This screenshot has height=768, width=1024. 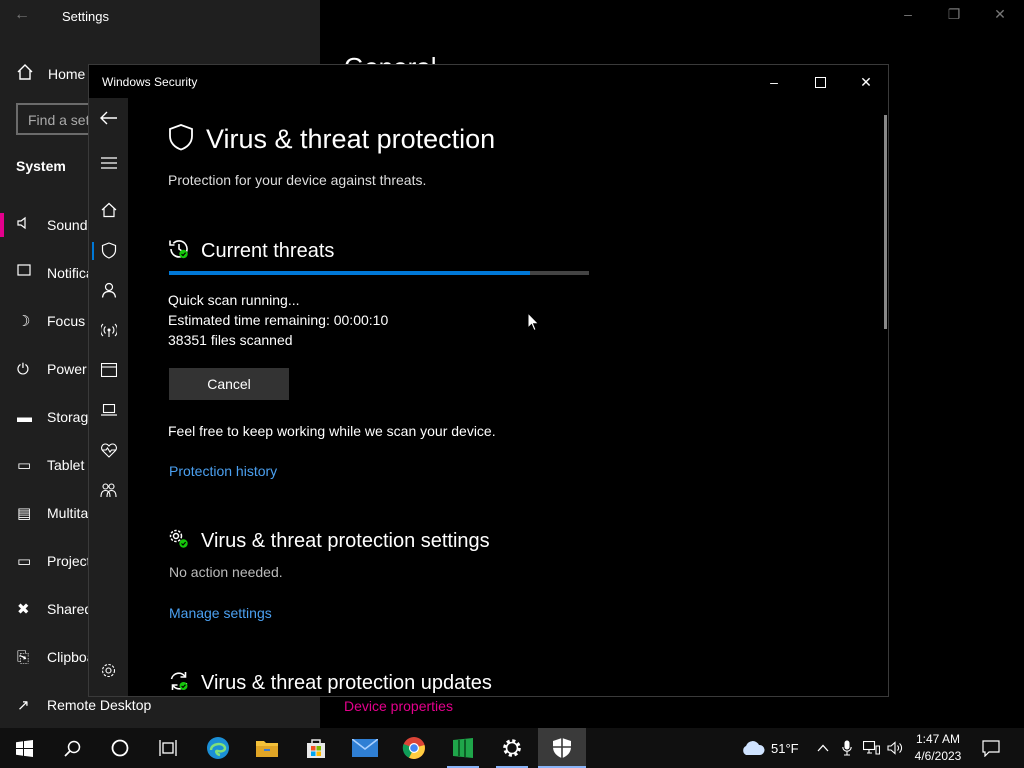 I want to click on scan-progress-fill, so click(x=350, y=273).